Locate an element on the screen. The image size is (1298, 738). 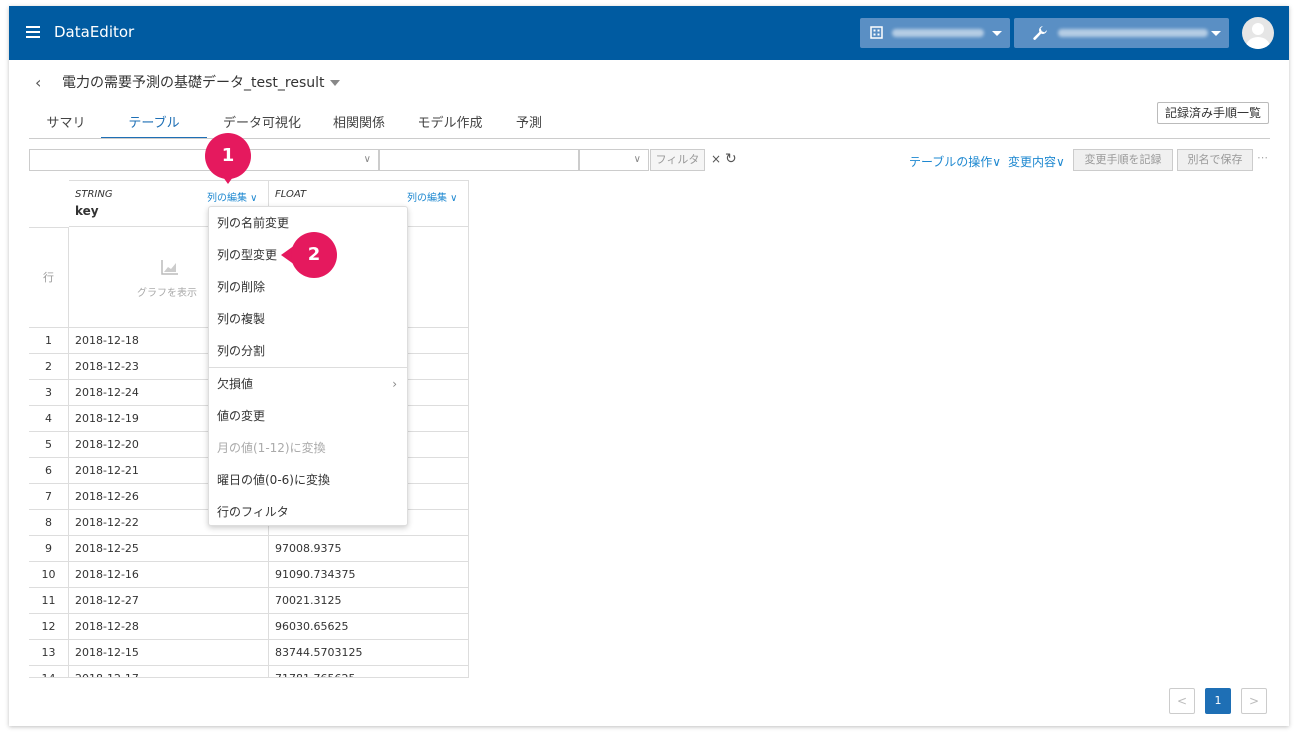
row-number: 4 is located at coordinates (49, 419).